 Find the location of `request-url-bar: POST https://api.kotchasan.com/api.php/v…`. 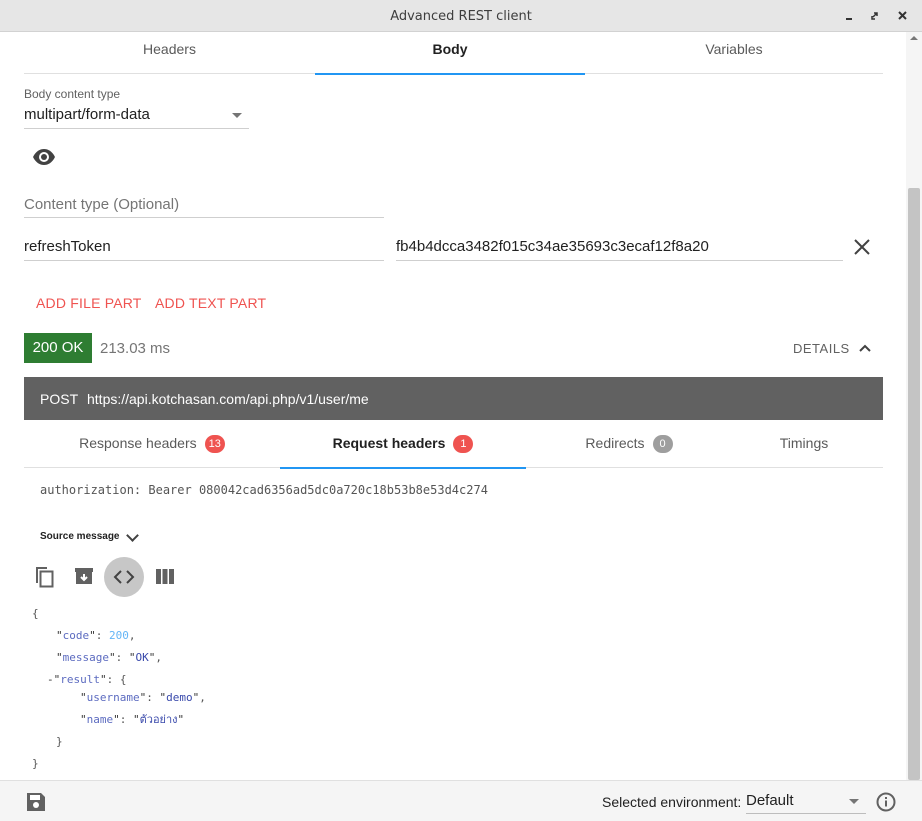

request-url-bar: POST https://api.kotchasan.com/api.php/v… is located at coordinates (453, 398).